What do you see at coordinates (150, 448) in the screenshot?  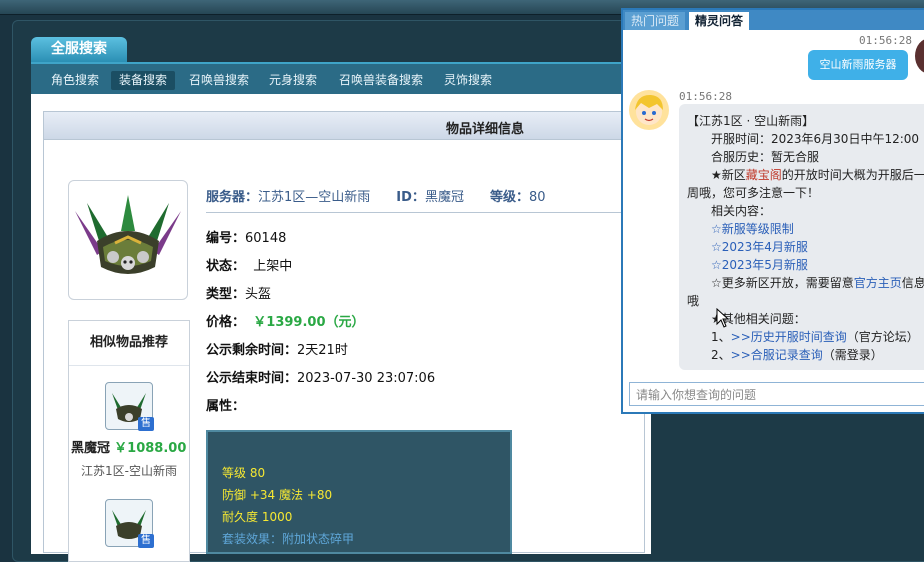 I see `similar-item-price: ￥1088.00` at bounding box center [150, 448].